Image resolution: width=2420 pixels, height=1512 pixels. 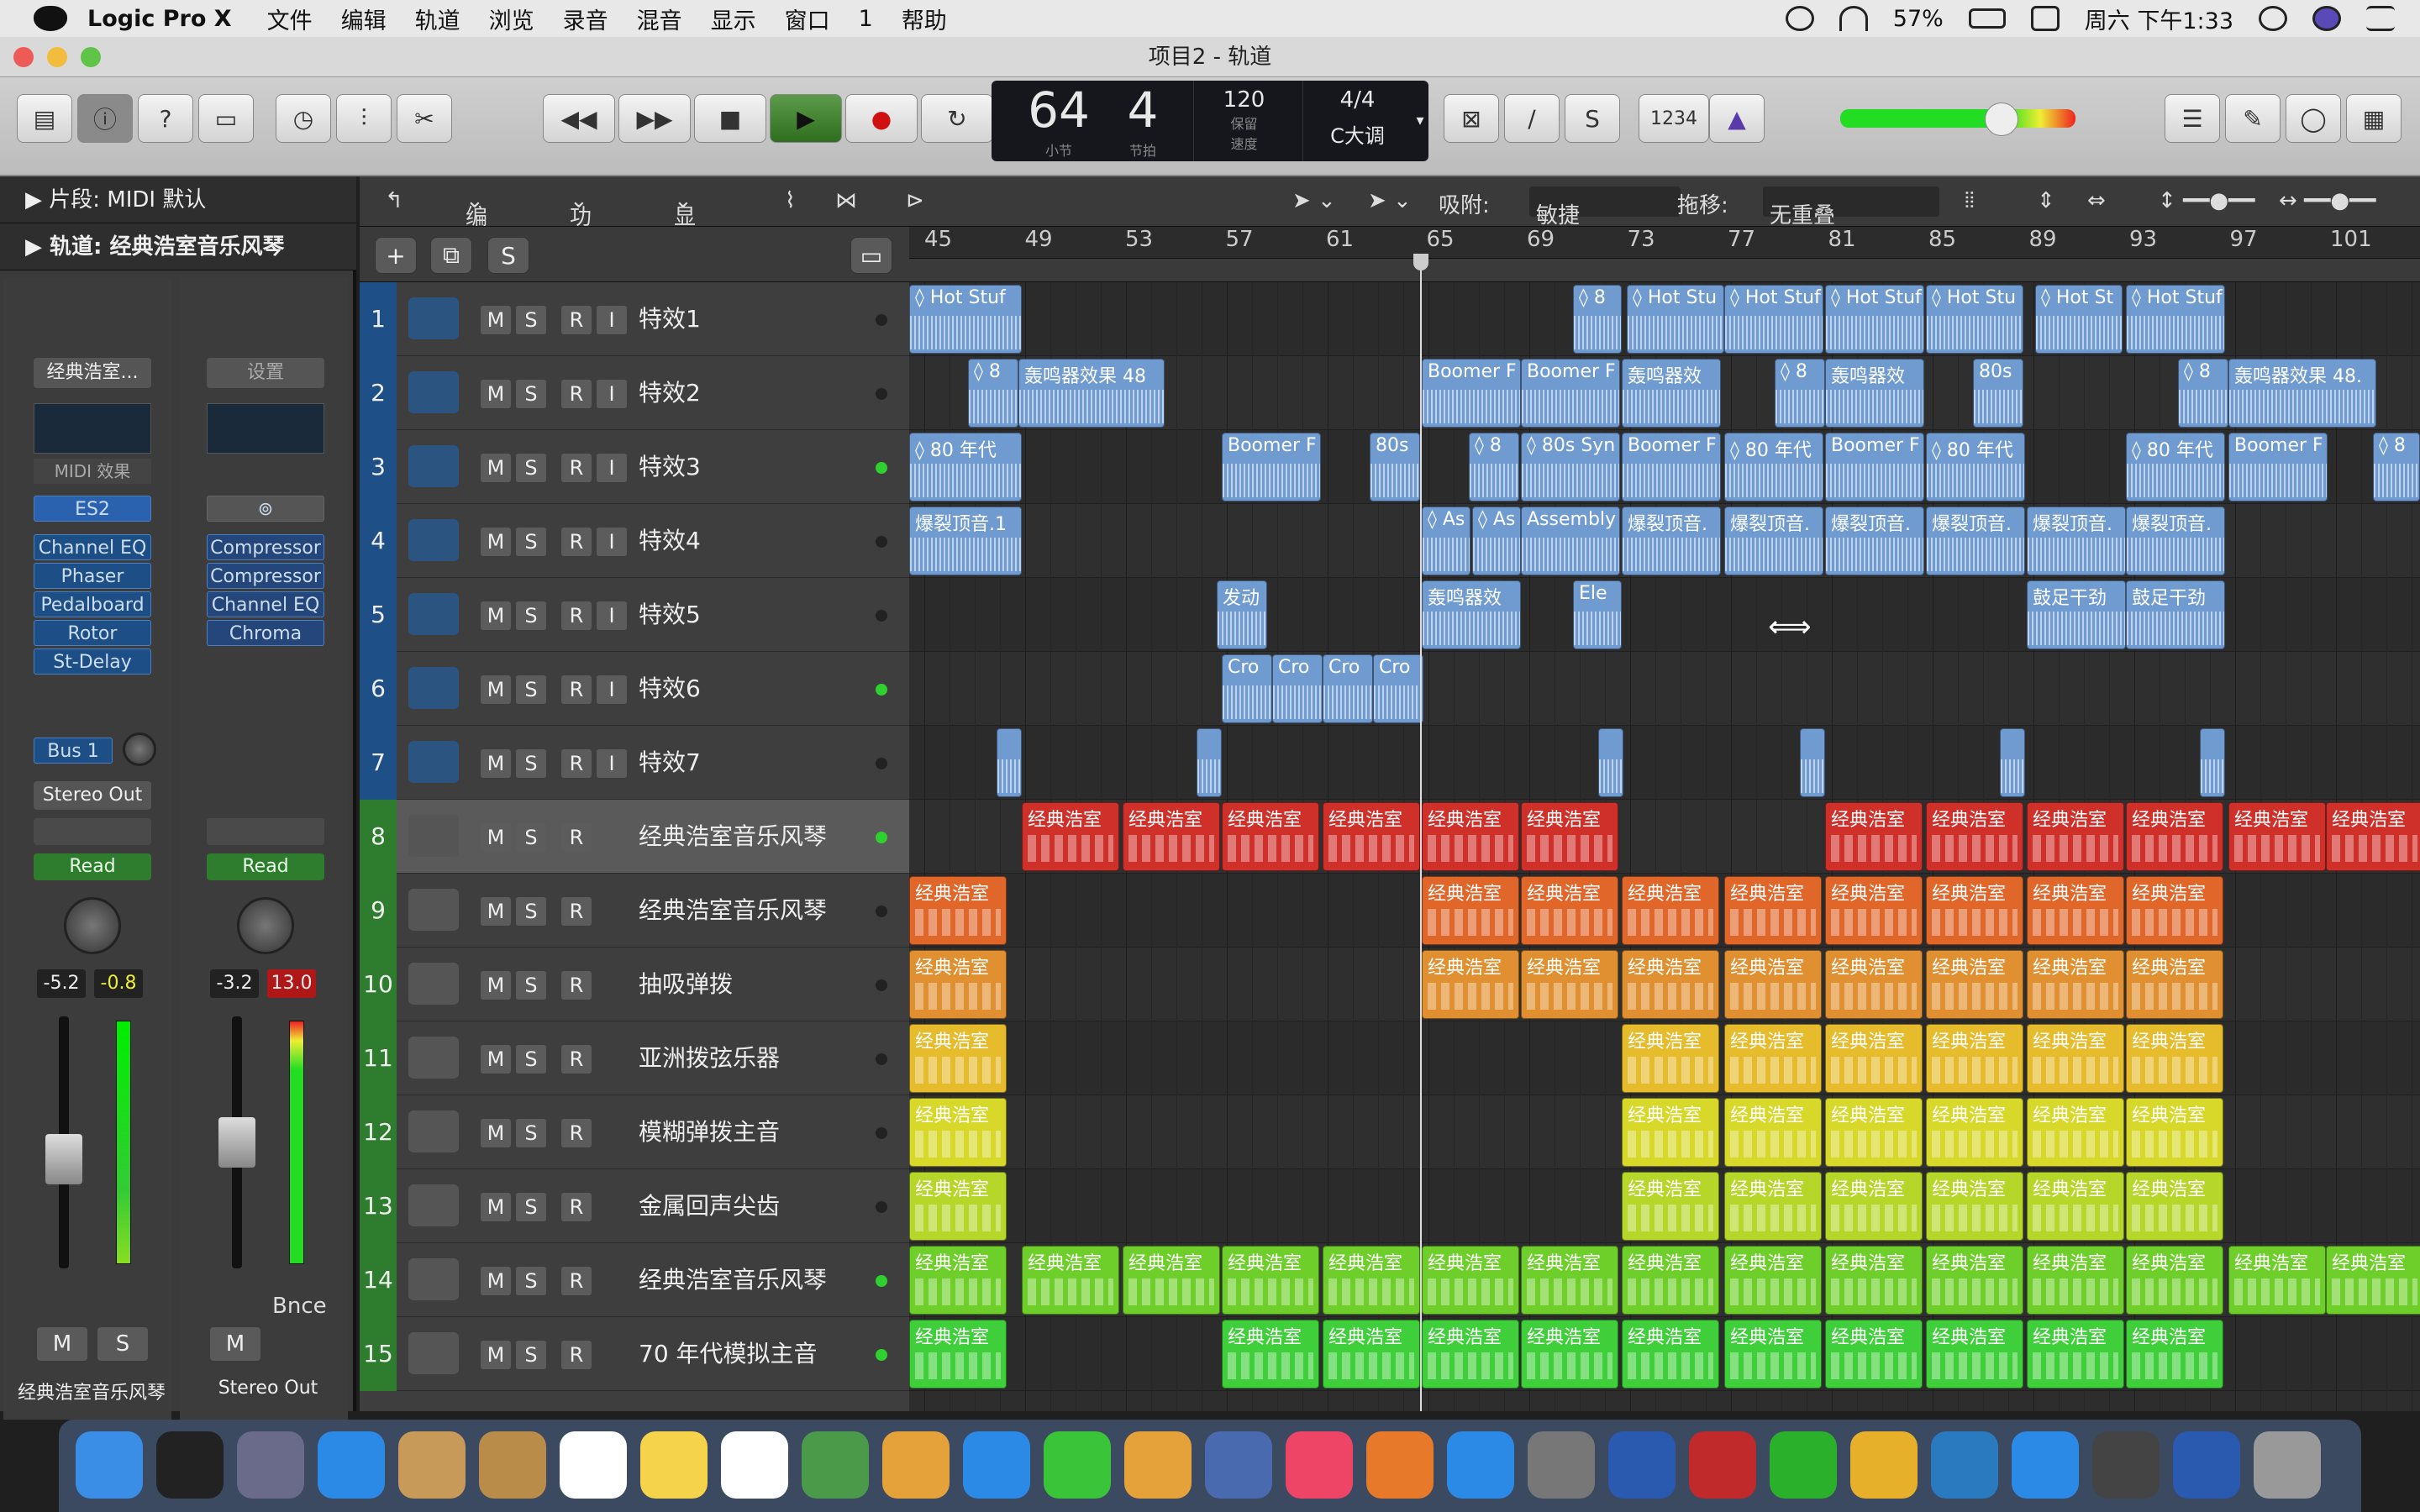 I want to click on apple-icon, so click(x=51, y=18).